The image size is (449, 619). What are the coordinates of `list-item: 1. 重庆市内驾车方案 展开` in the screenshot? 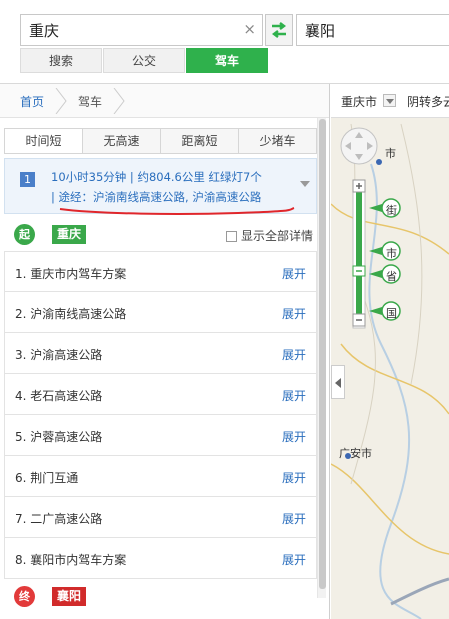 It's located at (160, 271).